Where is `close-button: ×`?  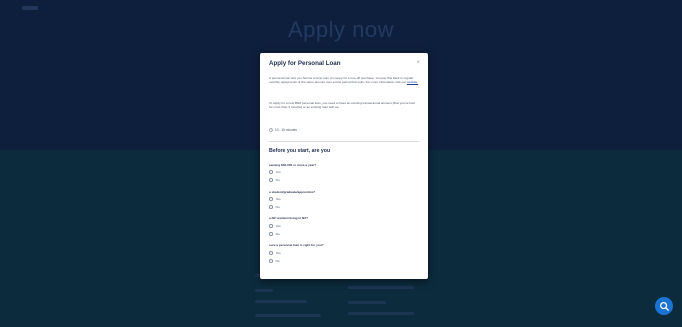
close-button: × is located at coordinates (418, 63).